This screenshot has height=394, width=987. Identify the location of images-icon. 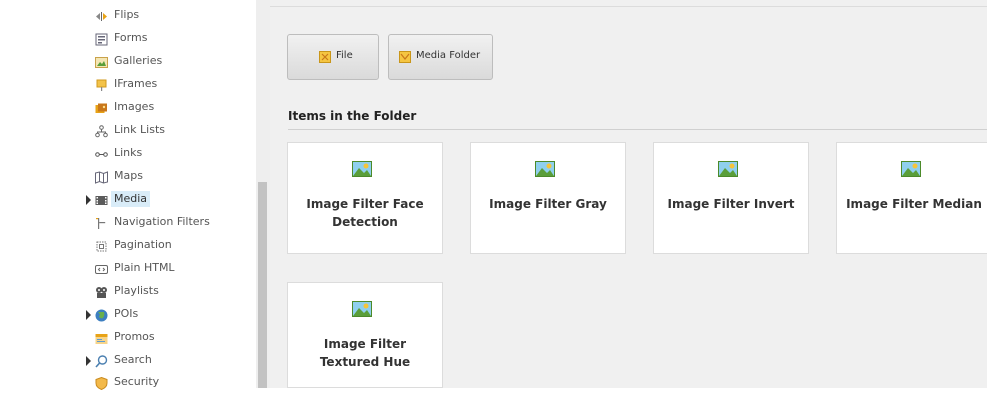
(101, 108).